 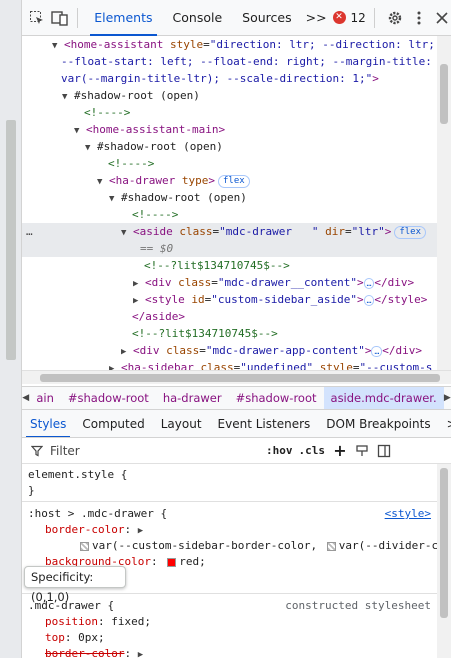 What do you see at coordinates (123, 18) in the screenshot?
I see `tab-elements: Elements` at bounding box center [123, 18].